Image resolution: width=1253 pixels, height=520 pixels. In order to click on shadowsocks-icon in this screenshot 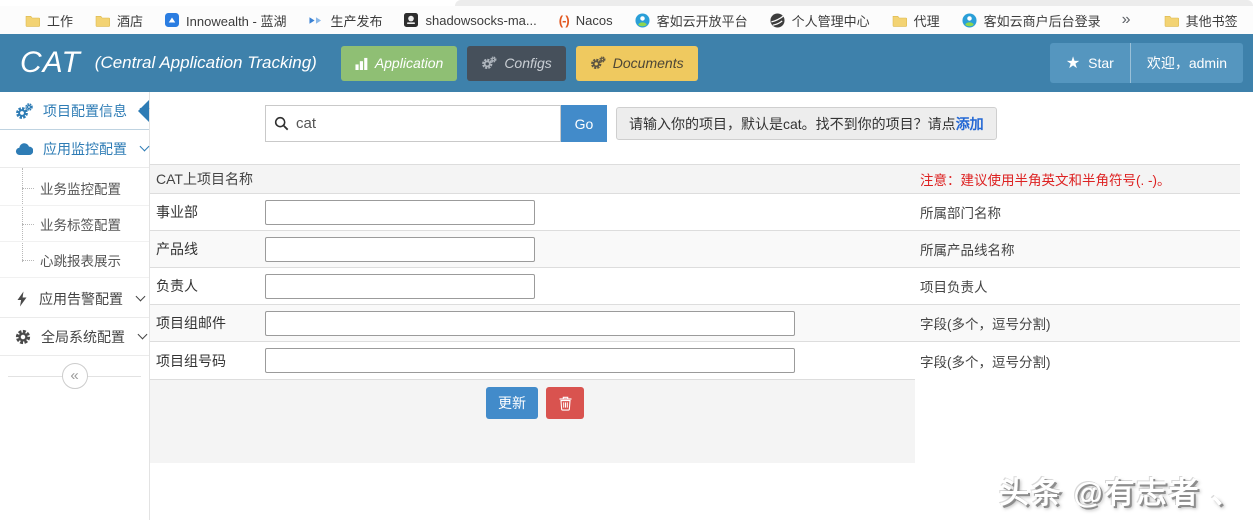, I will do `click(411, 20)`.